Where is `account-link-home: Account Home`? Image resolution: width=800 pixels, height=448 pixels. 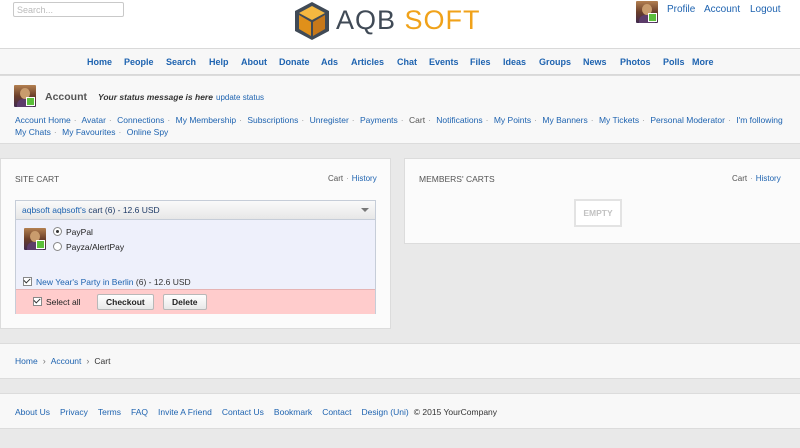
account-link-home: Account Home is located at coordinates (43, 120).